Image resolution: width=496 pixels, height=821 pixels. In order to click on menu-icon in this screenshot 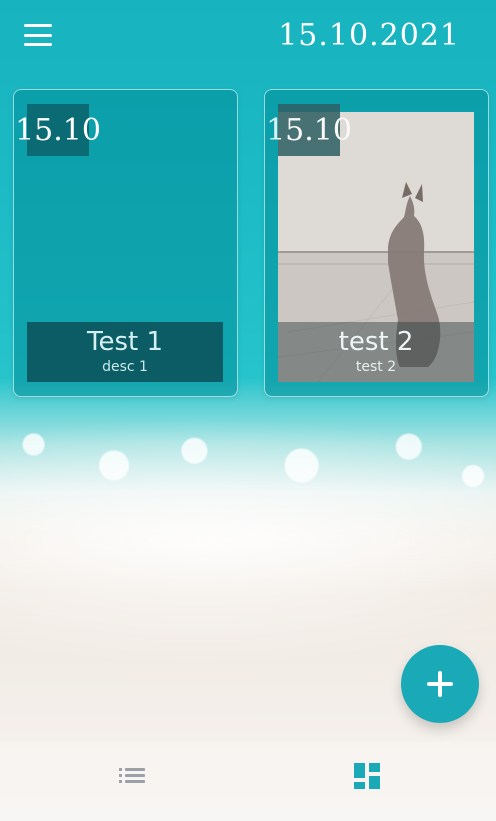, I will do `click(38, 35)`.